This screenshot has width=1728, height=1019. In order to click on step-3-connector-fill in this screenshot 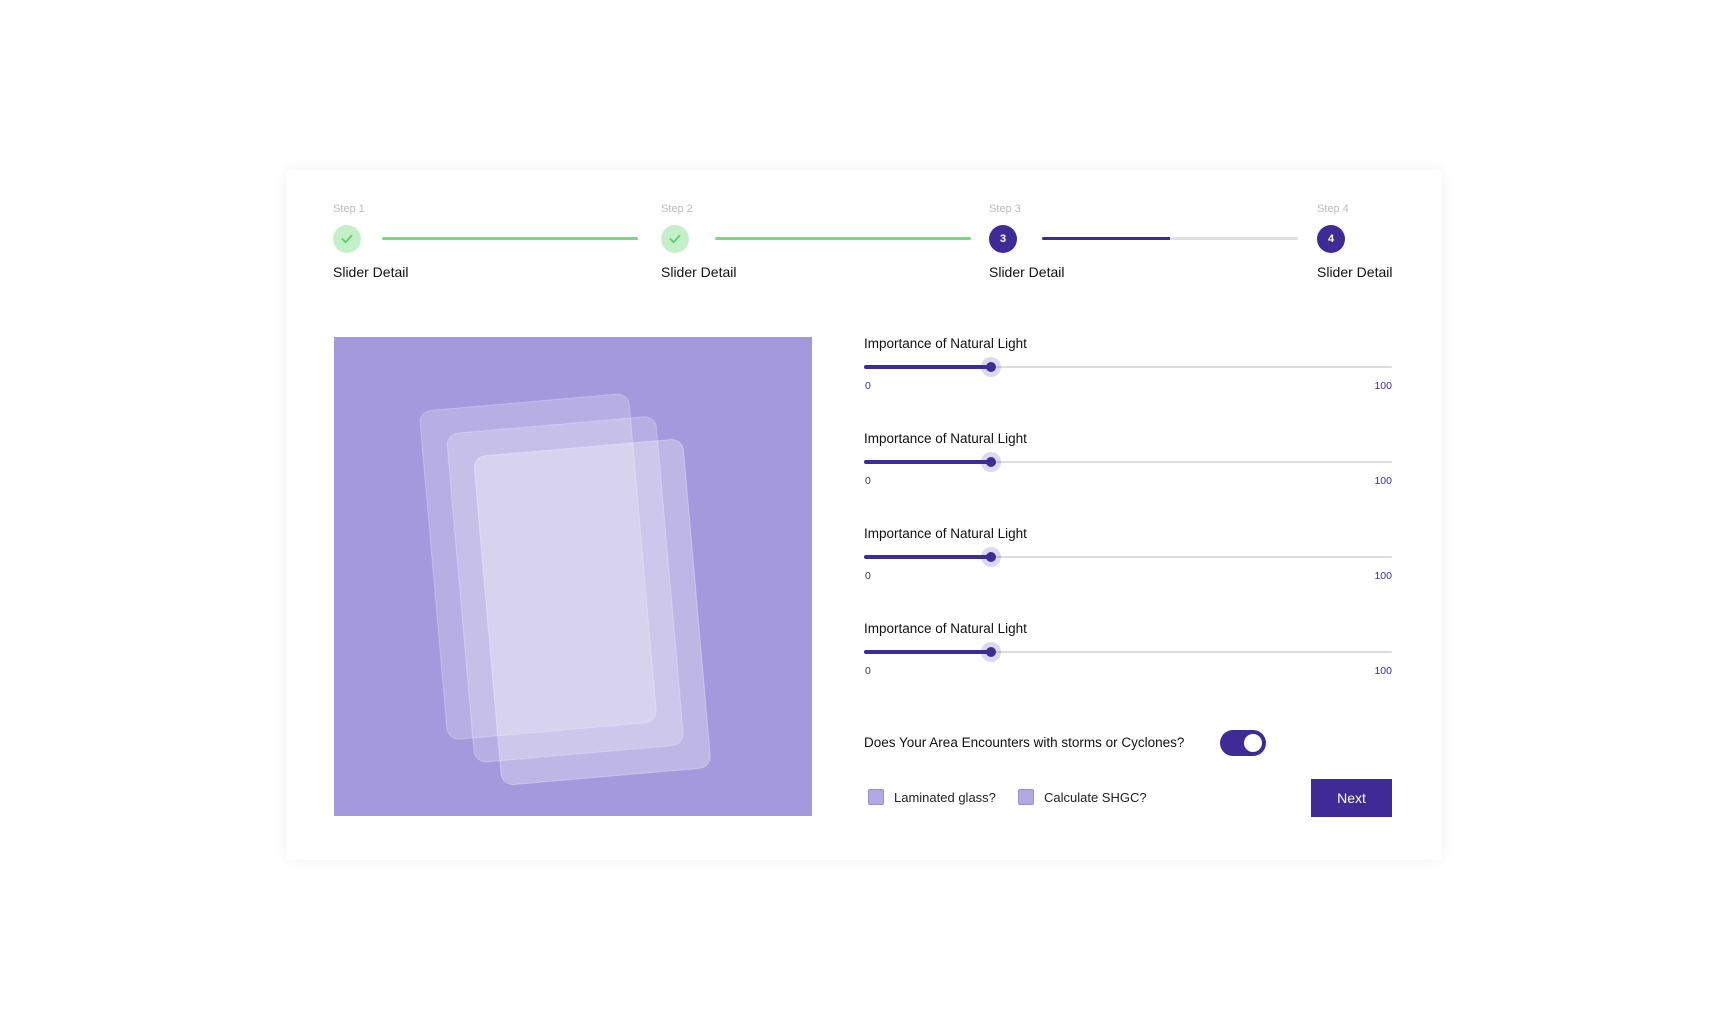, I will do `click(1106, 238)`.